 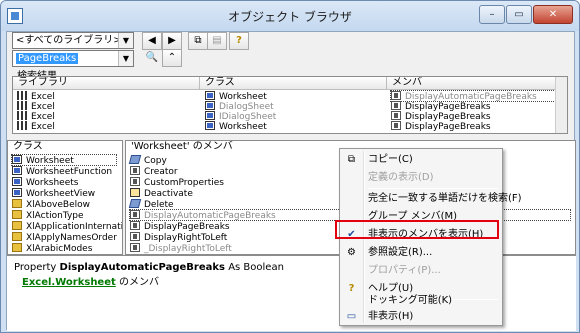 I want to click on library-combo-value: <すべてのライブラリ>, so click(x=69, y=40).